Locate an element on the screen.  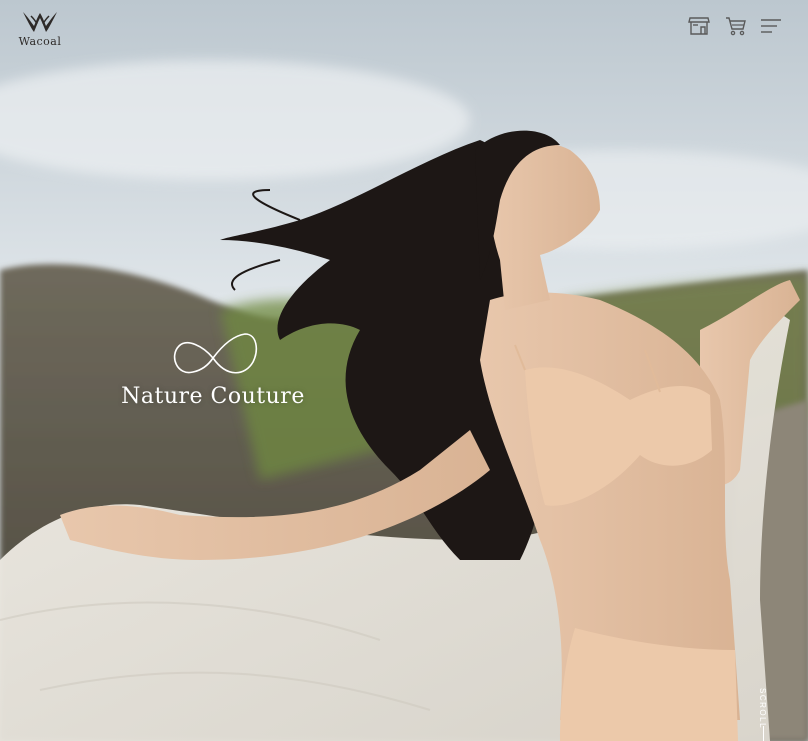
store-icon is located at coordinates (699, 26).